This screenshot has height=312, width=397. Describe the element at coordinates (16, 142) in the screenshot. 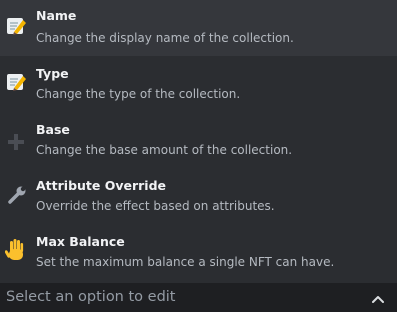

I see `plus-icon` at that location.